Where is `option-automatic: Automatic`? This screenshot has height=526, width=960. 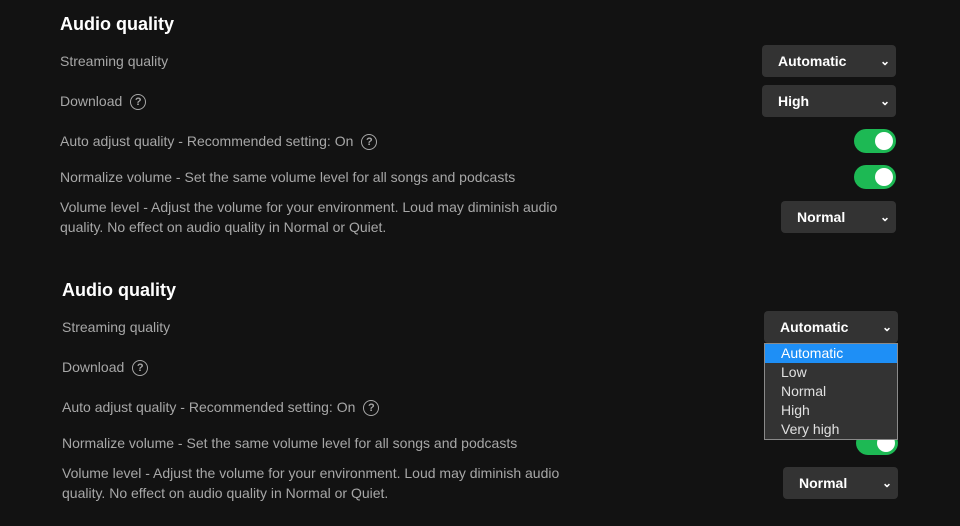
option-automatic: Automatic is located at coordinates (831, 353).